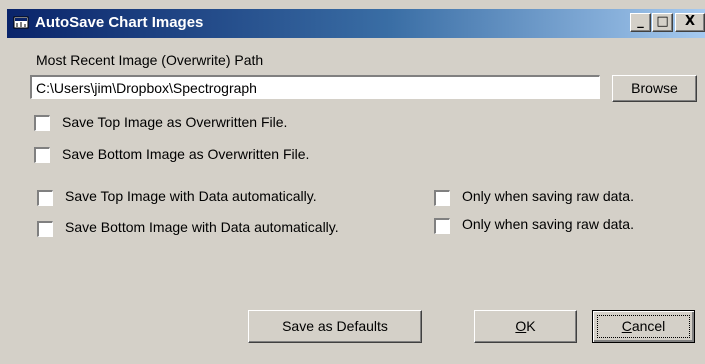 This screenshot has width=705, height=364. Describe the element at coordinates (175, 122) in the screenshot. I see `top-overwrite-label: Save Top Image as Overwritten File.` at that location.